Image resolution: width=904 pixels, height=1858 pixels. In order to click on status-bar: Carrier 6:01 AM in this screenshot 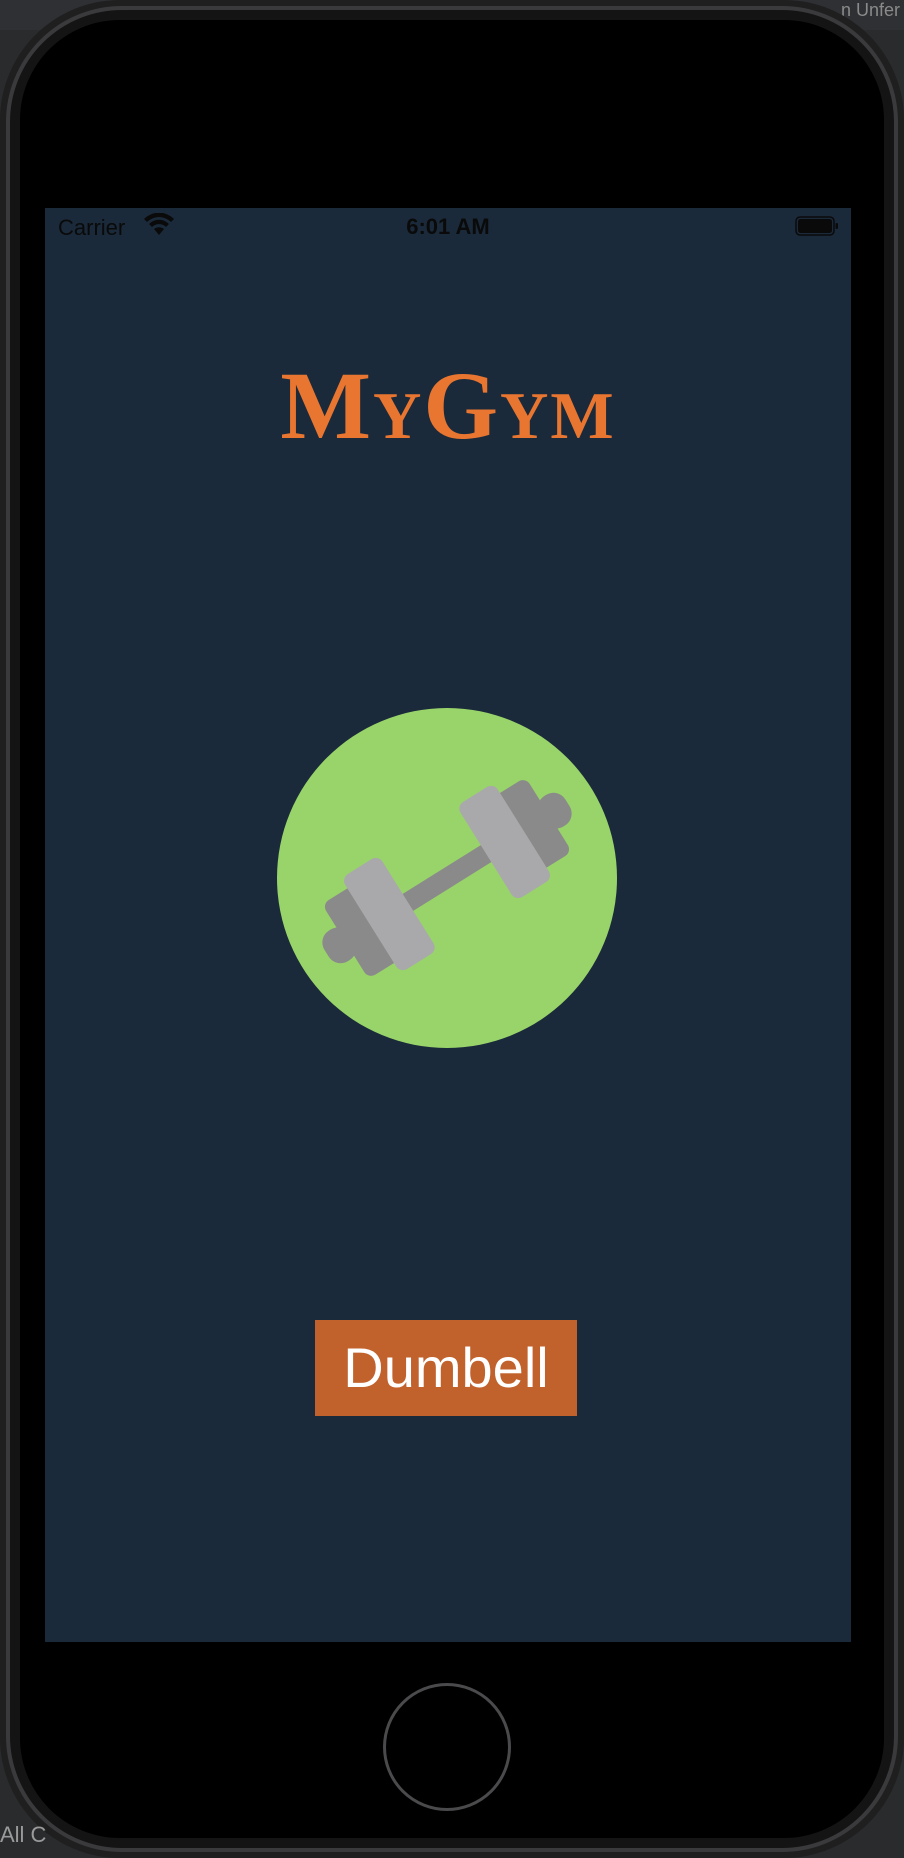, I will do `click(448, 228)`.